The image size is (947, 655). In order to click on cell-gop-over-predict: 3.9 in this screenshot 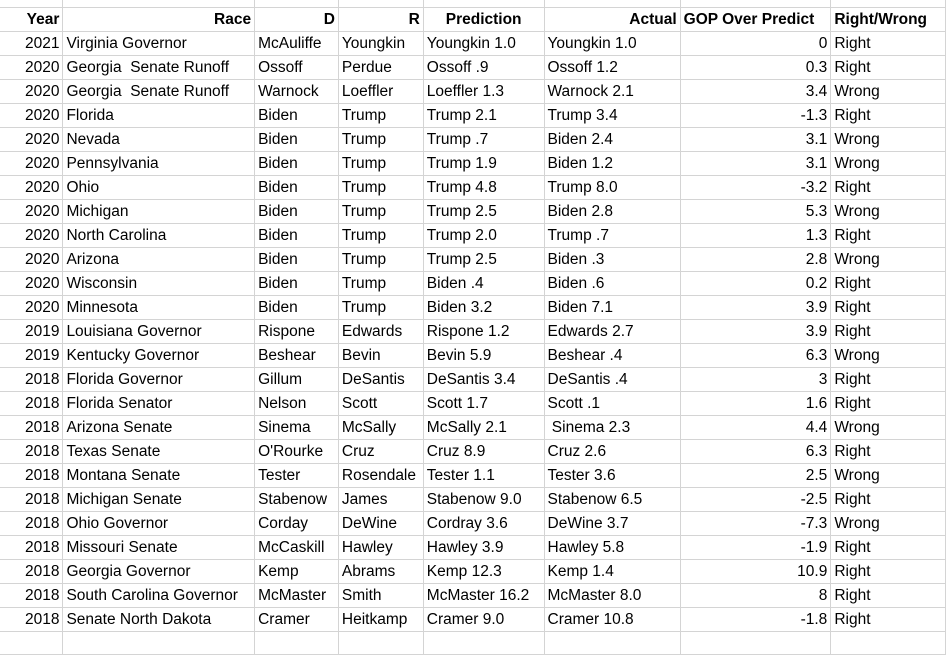, I will do `click(755, 307)`.